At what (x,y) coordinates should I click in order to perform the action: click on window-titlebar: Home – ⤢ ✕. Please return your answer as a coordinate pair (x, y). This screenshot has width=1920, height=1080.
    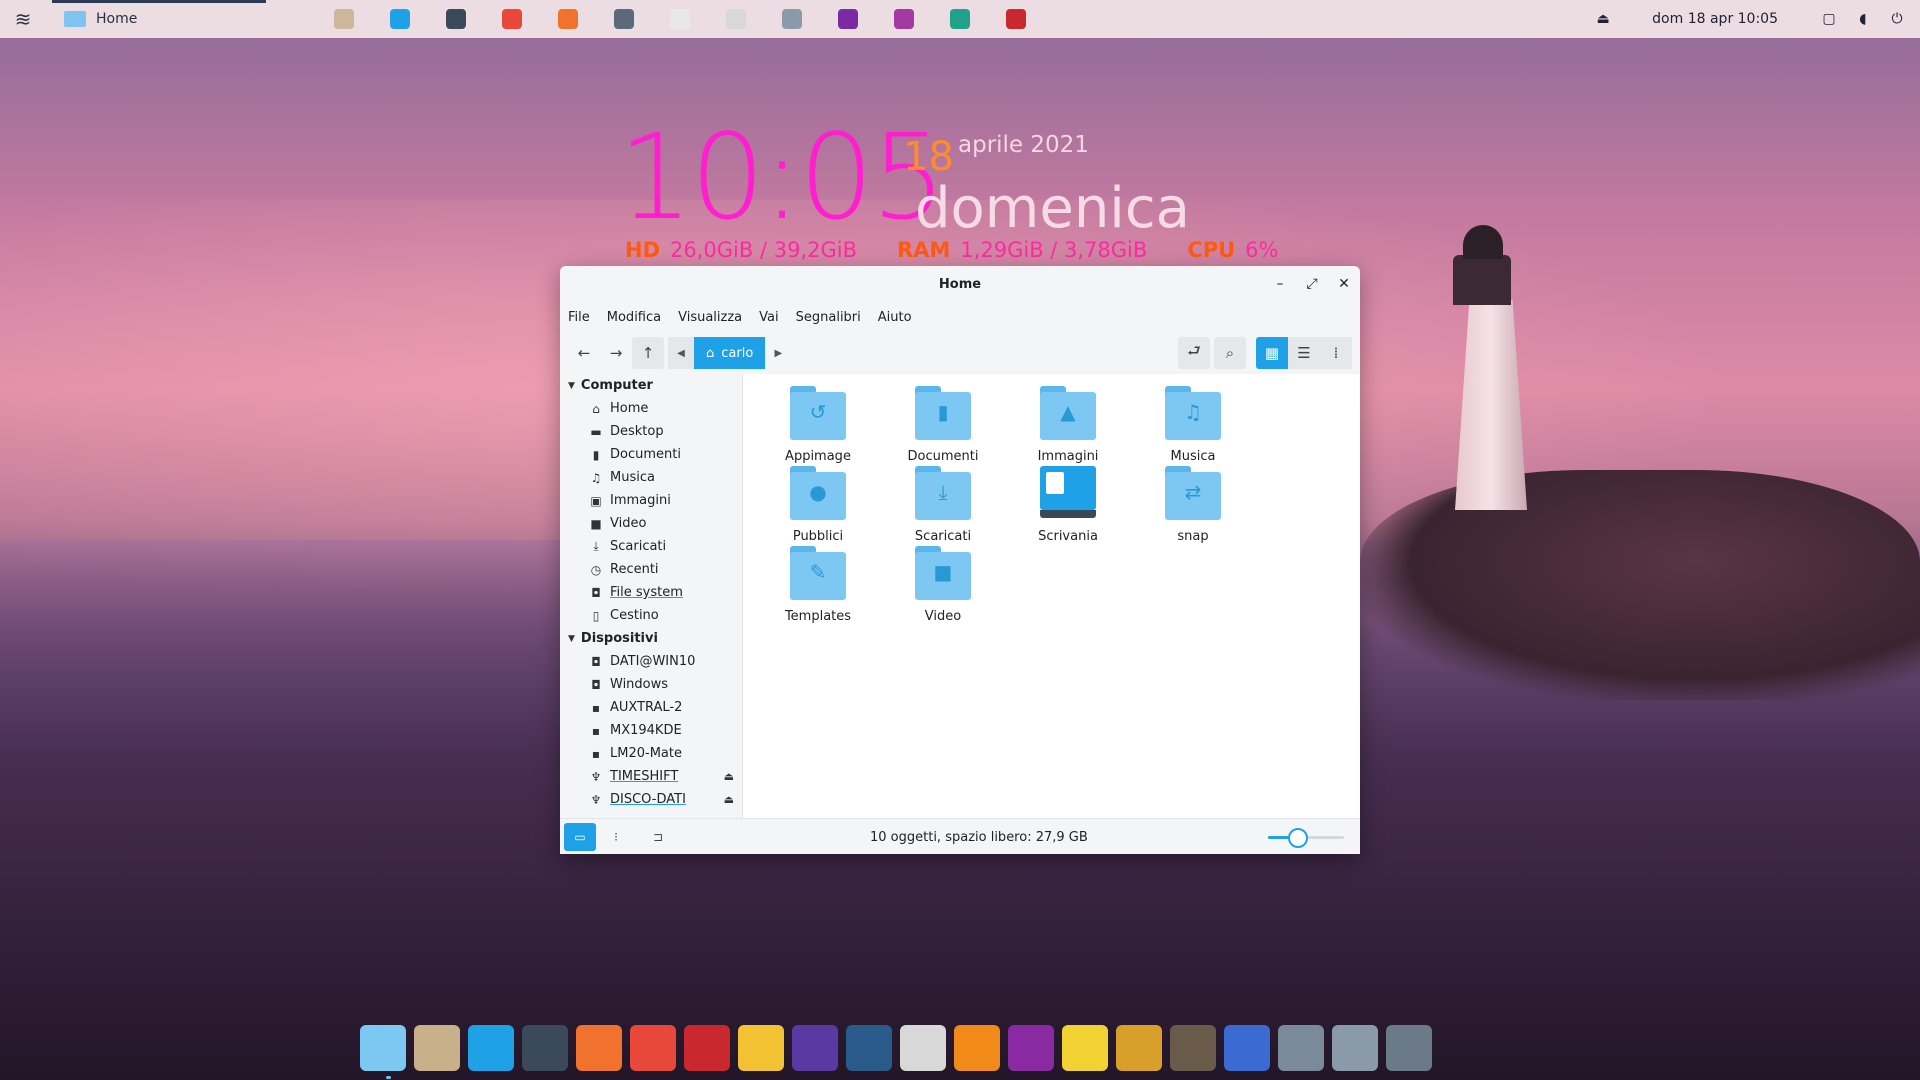
    Looking at the image, I should click on (960, 284).